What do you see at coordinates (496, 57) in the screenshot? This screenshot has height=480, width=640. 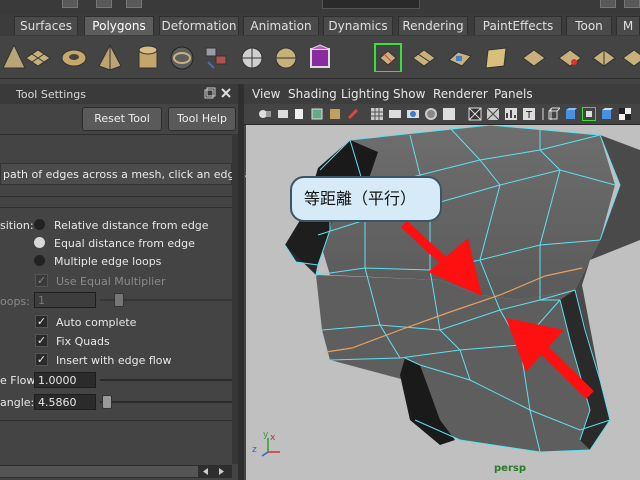 I see `extrude-edge-icon` at bounding box center [496, 57].